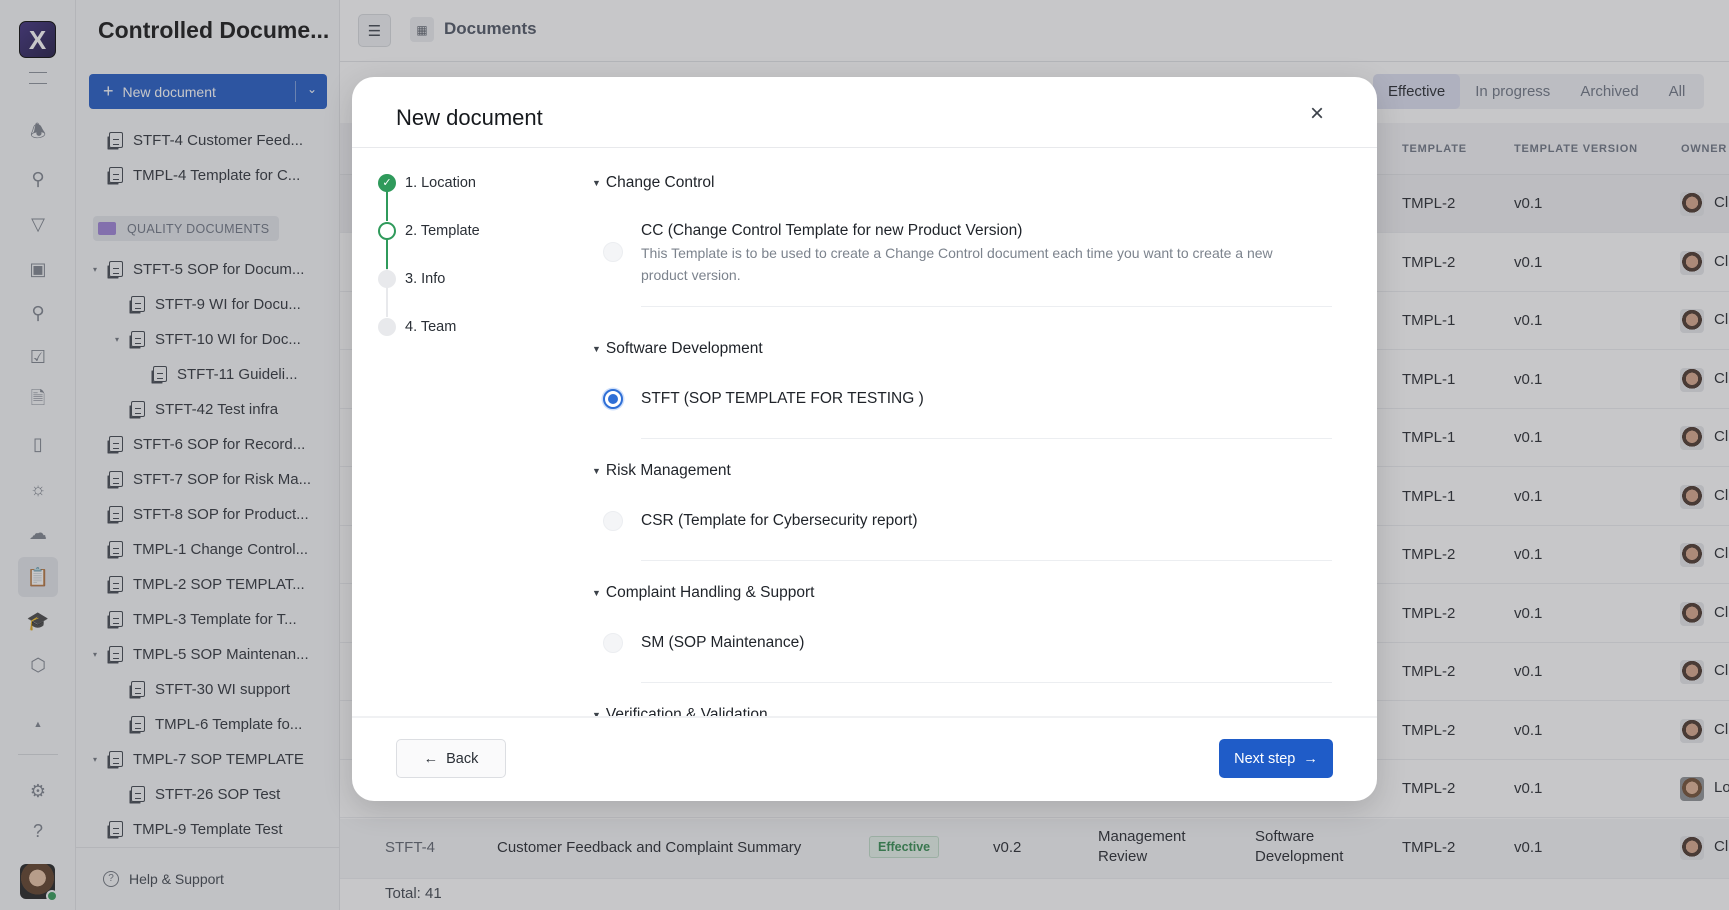 This screenshot has height=910, width=1729. I want to click on step-info: 3. Info, so click(411, 279).